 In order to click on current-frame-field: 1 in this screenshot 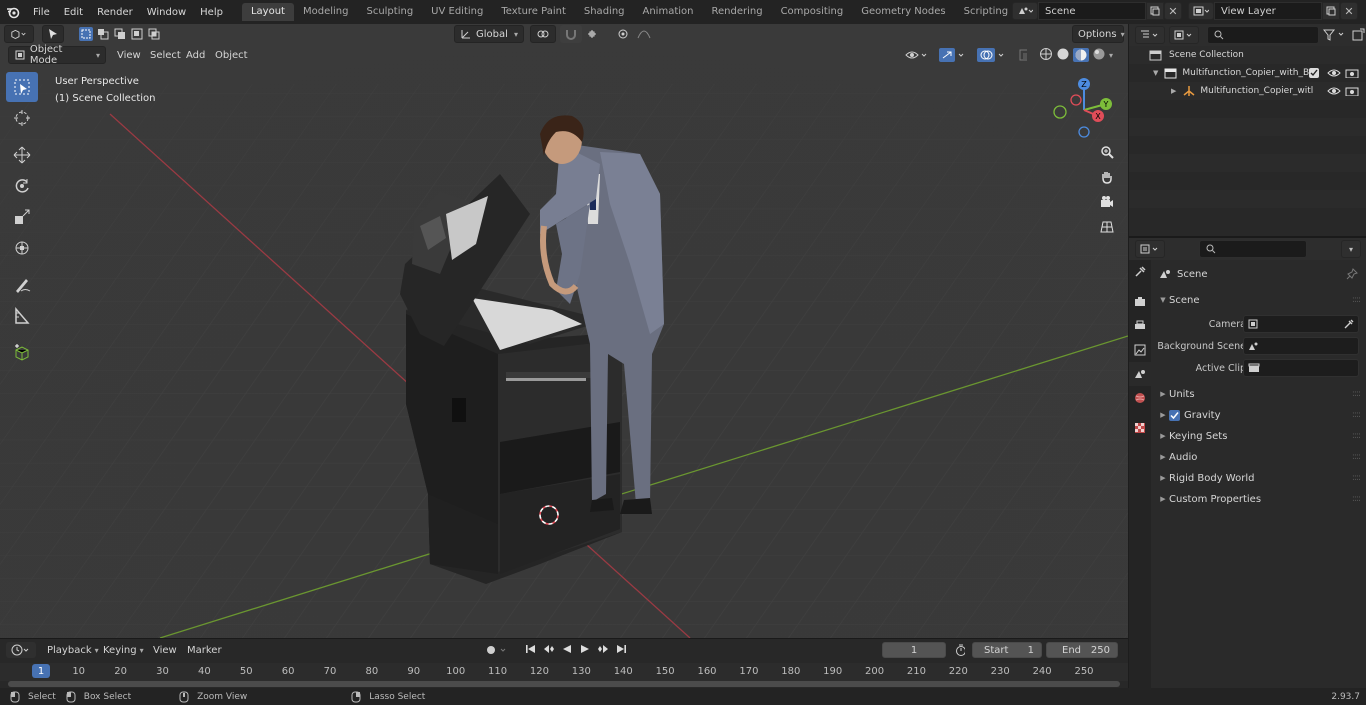, I will do `click(914, 650)`.